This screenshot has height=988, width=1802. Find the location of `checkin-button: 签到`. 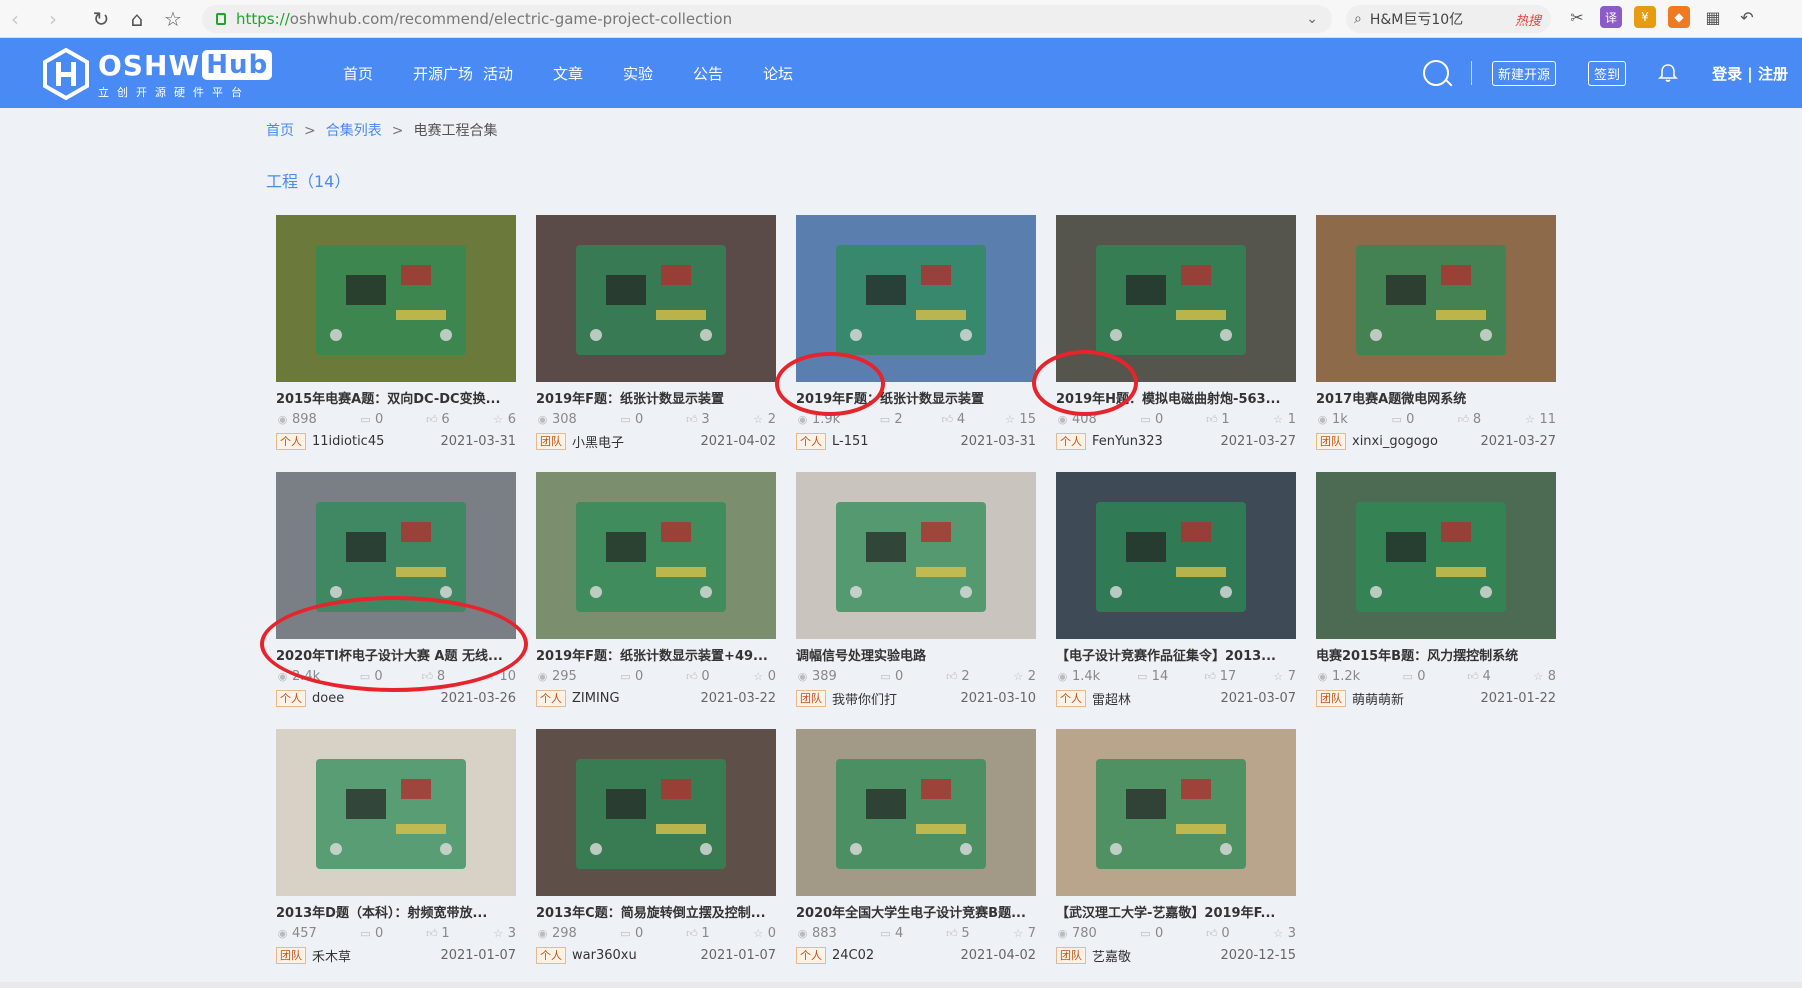

checkin-button: 签到 is located at coordinates (1607, 73).